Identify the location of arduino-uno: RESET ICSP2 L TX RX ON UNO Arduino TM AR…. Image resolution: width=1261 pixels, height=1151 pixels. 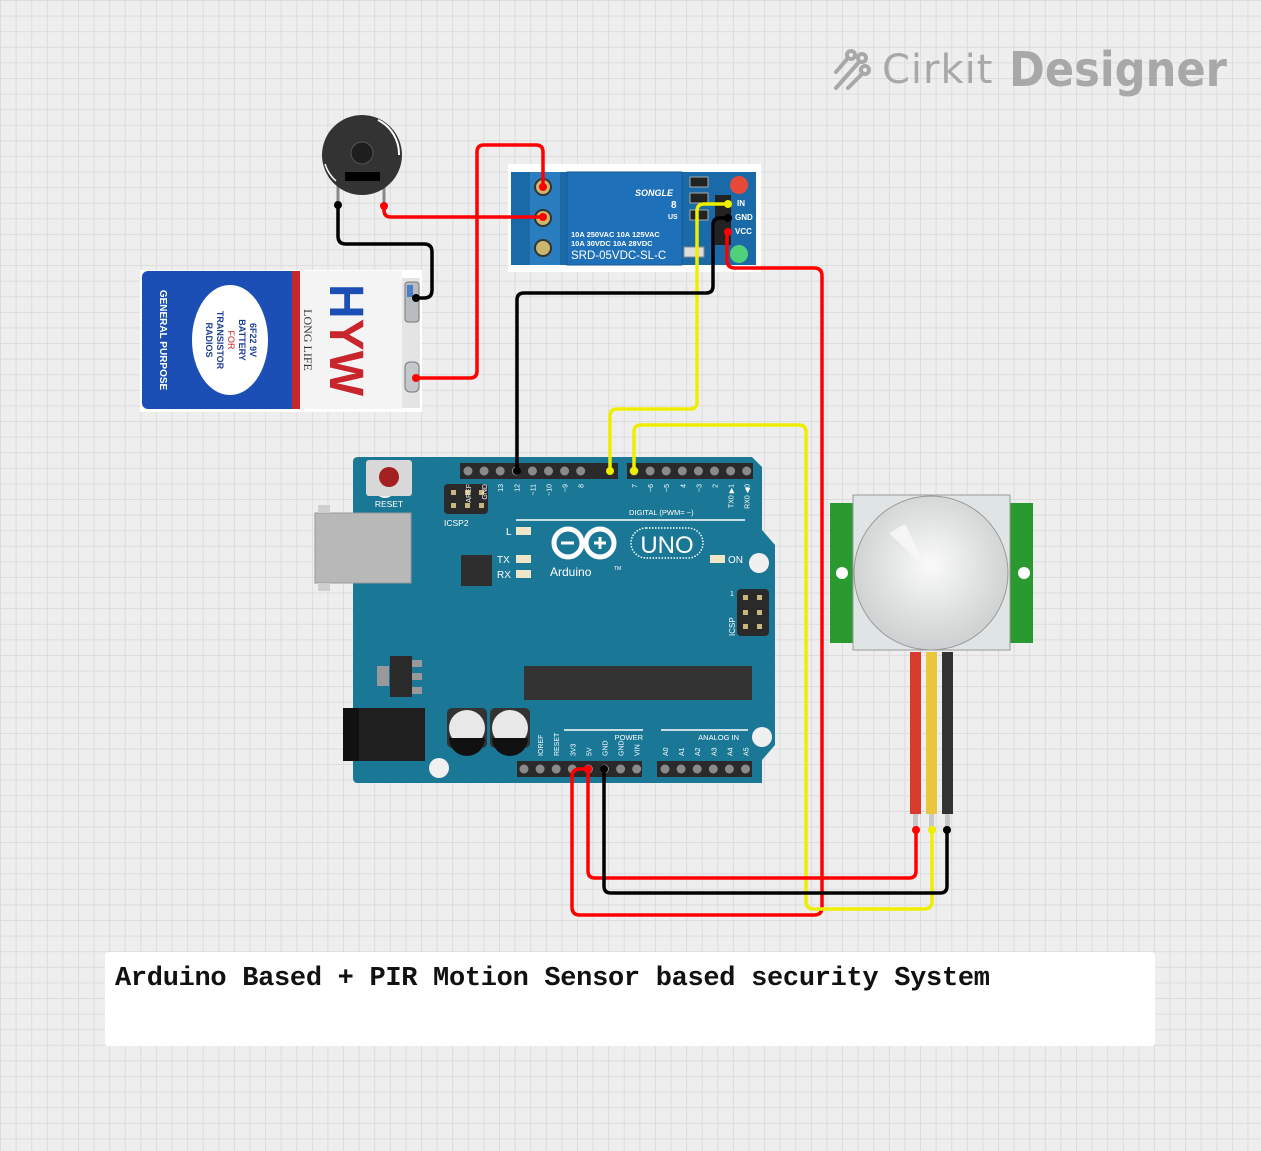
(544, 620).